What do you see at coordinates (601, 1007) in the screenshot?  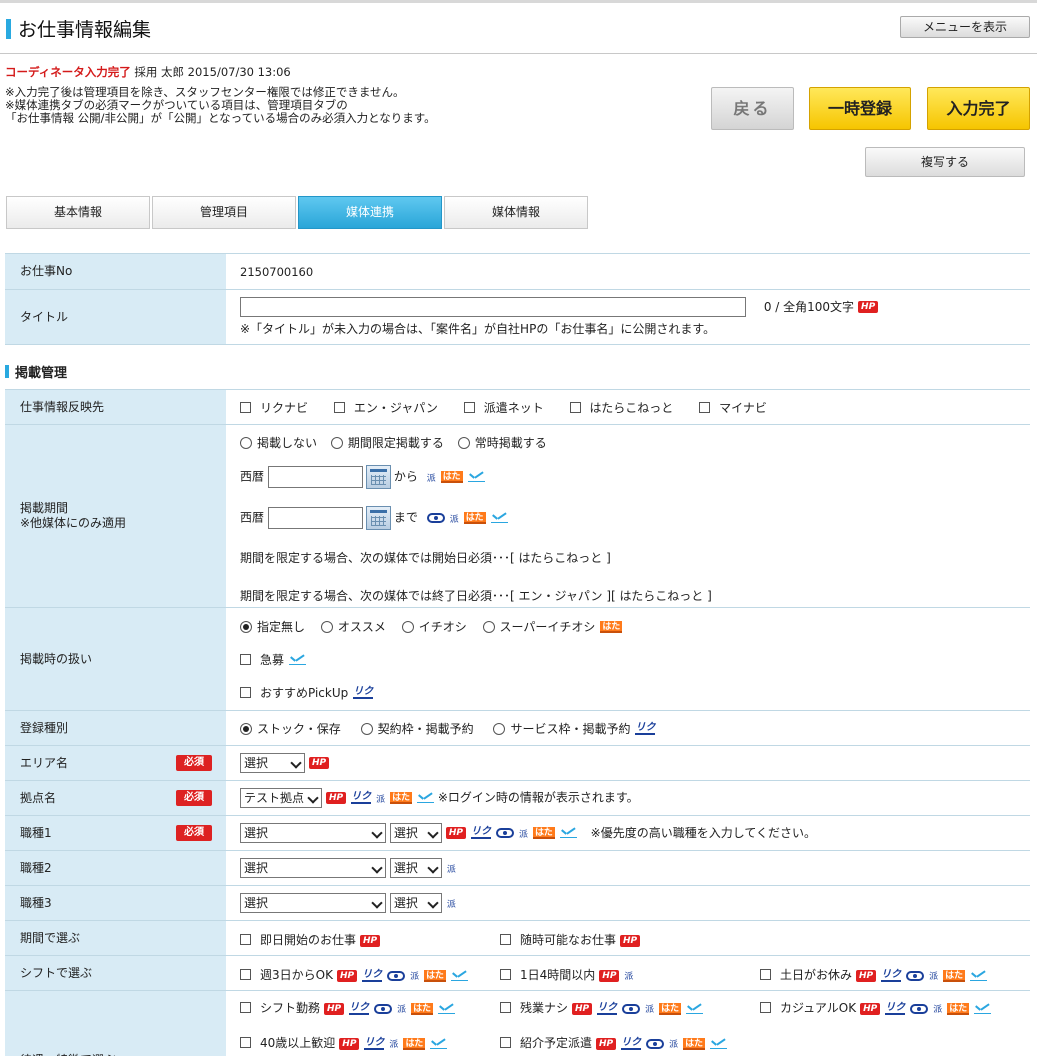 I see `option-no-overtime: 残業ナシ HP リク派はた` at bounding box center [601, 1007].